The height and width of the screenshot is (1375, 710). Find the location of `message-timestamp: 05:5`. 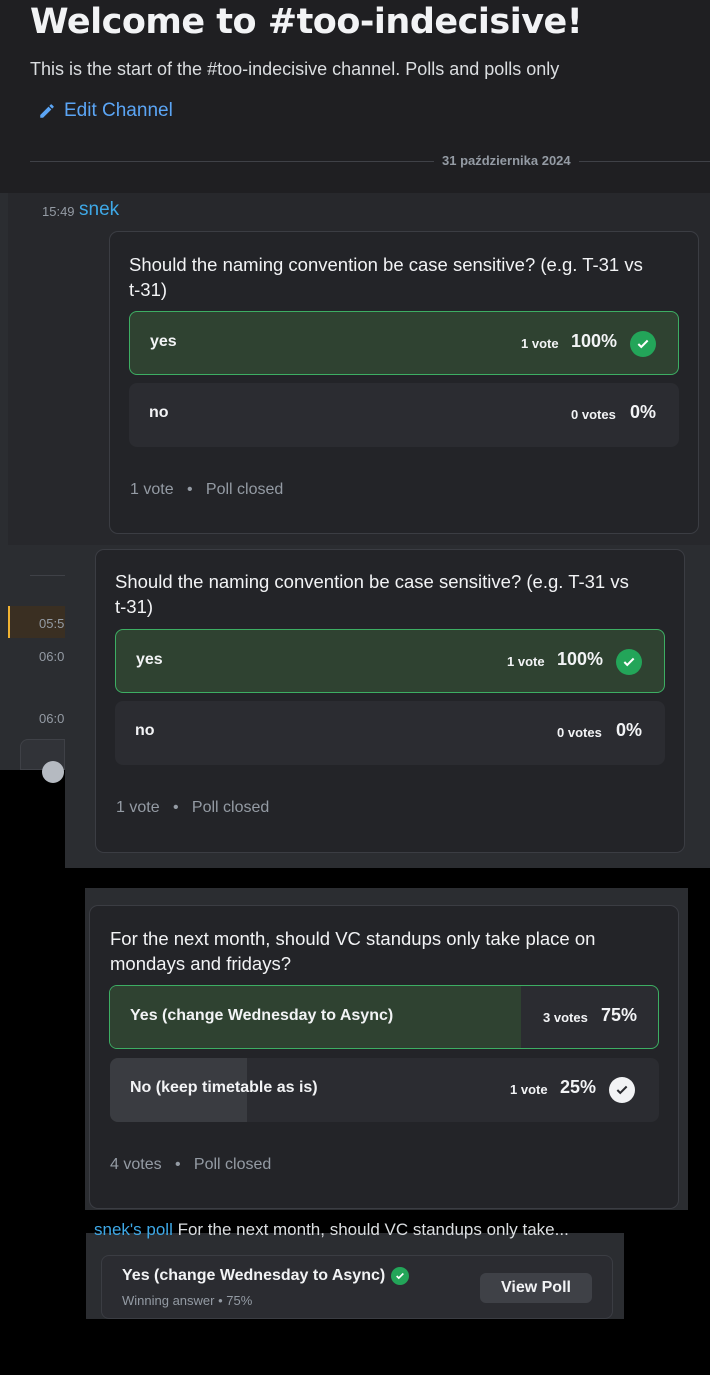

message-timestamp: 05:5 is located at coordinates (52, 623).